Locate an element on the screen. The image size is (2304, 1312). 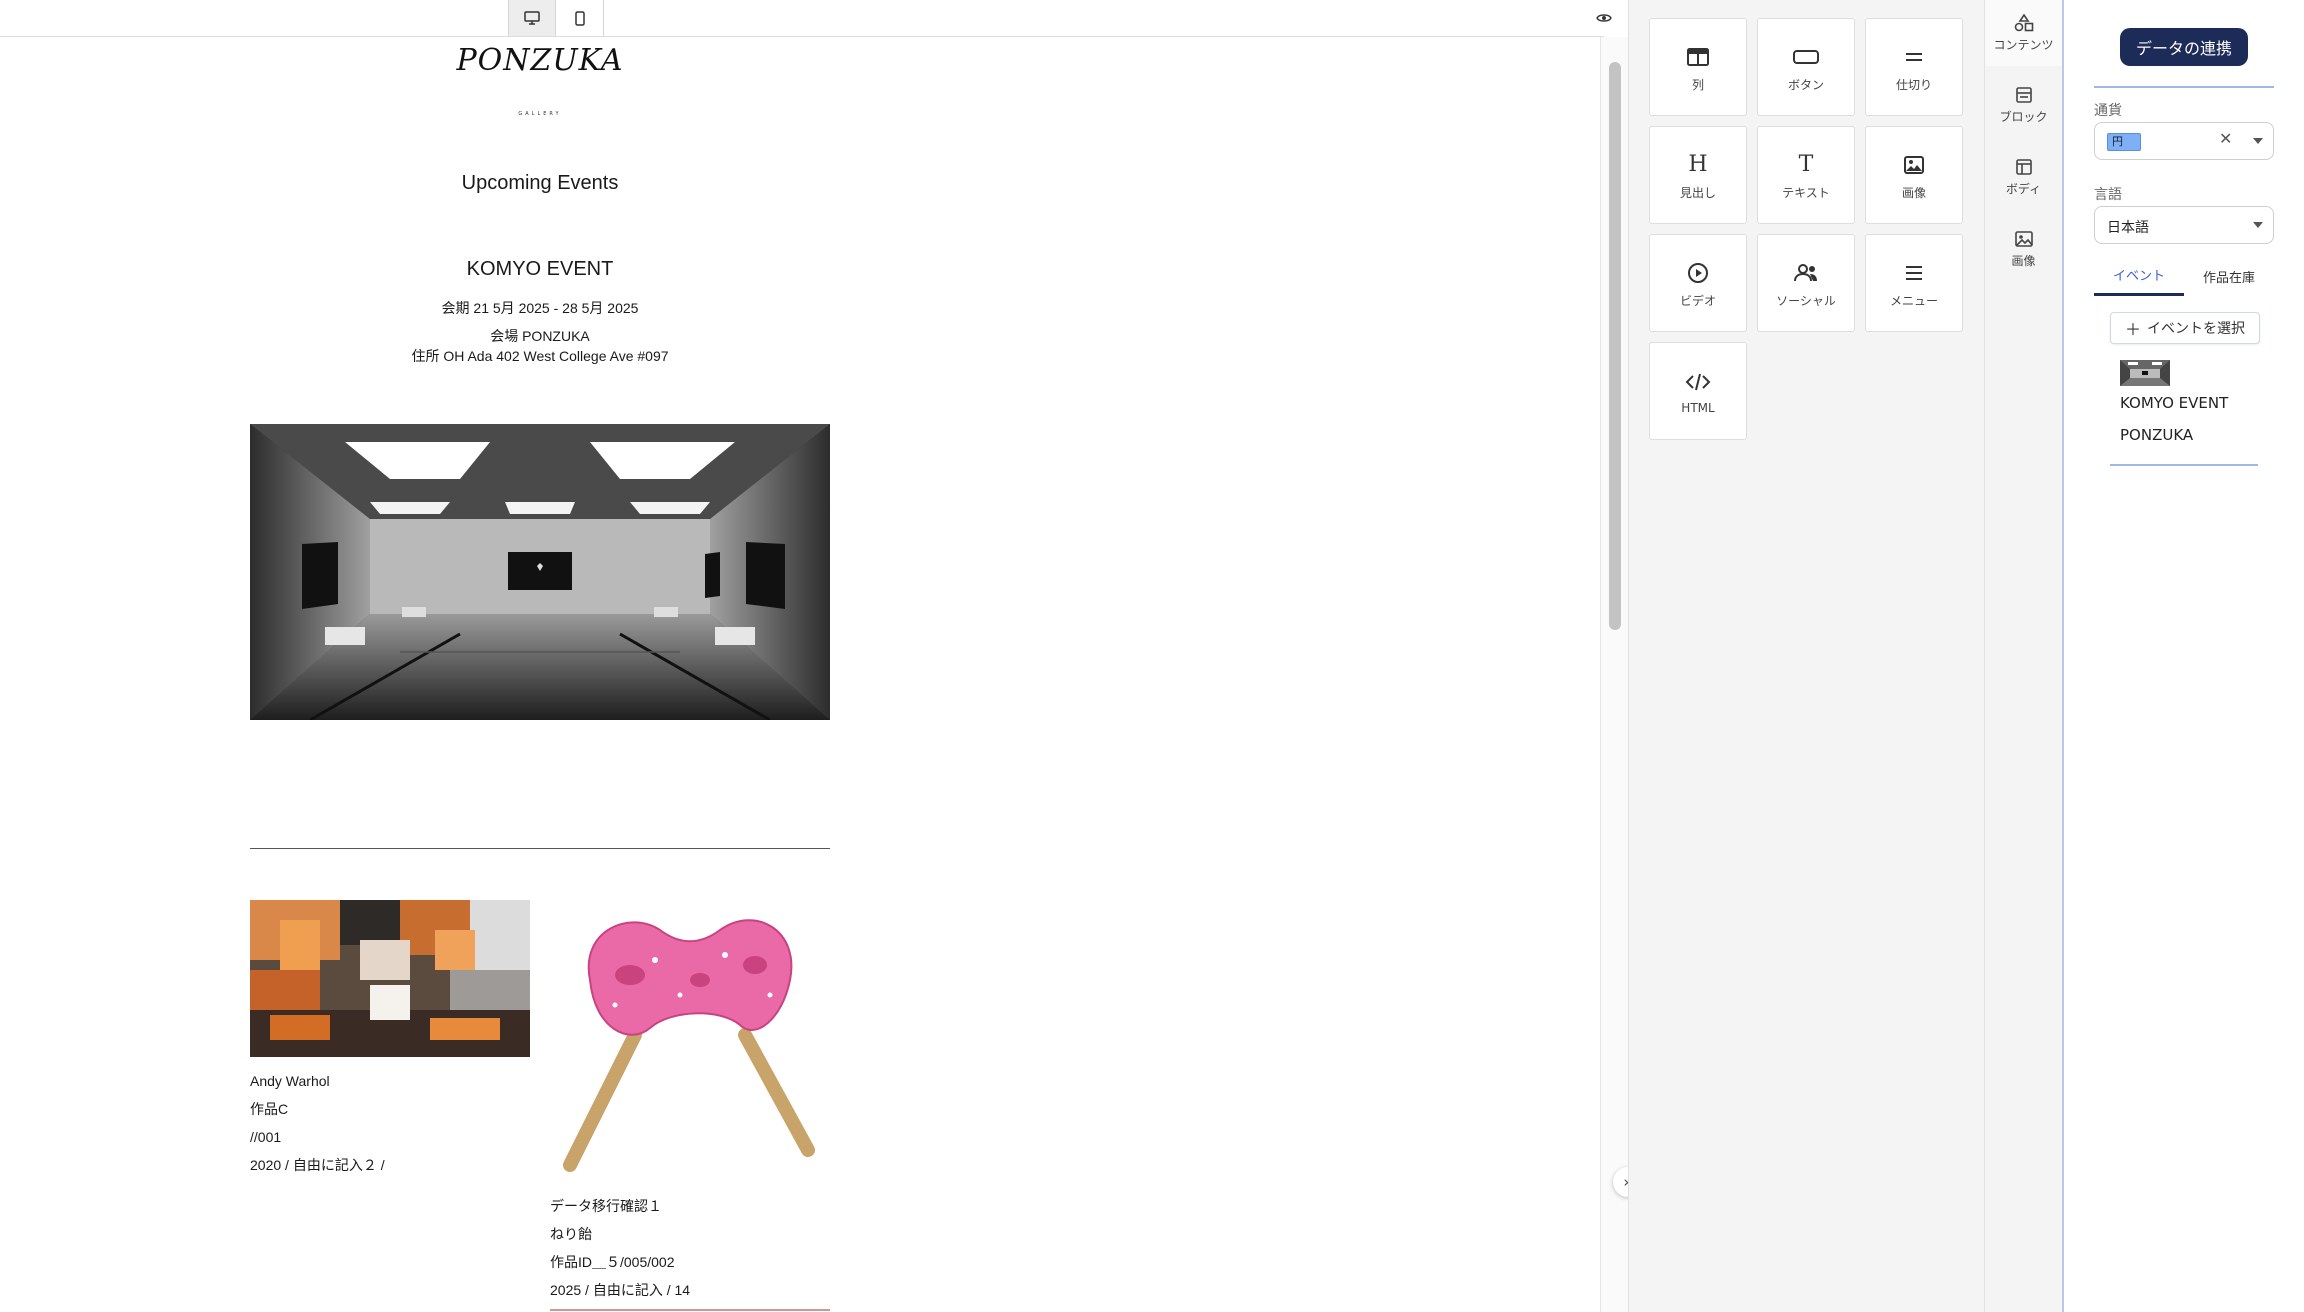
eye-icon is located at coordinates (1604, 18).